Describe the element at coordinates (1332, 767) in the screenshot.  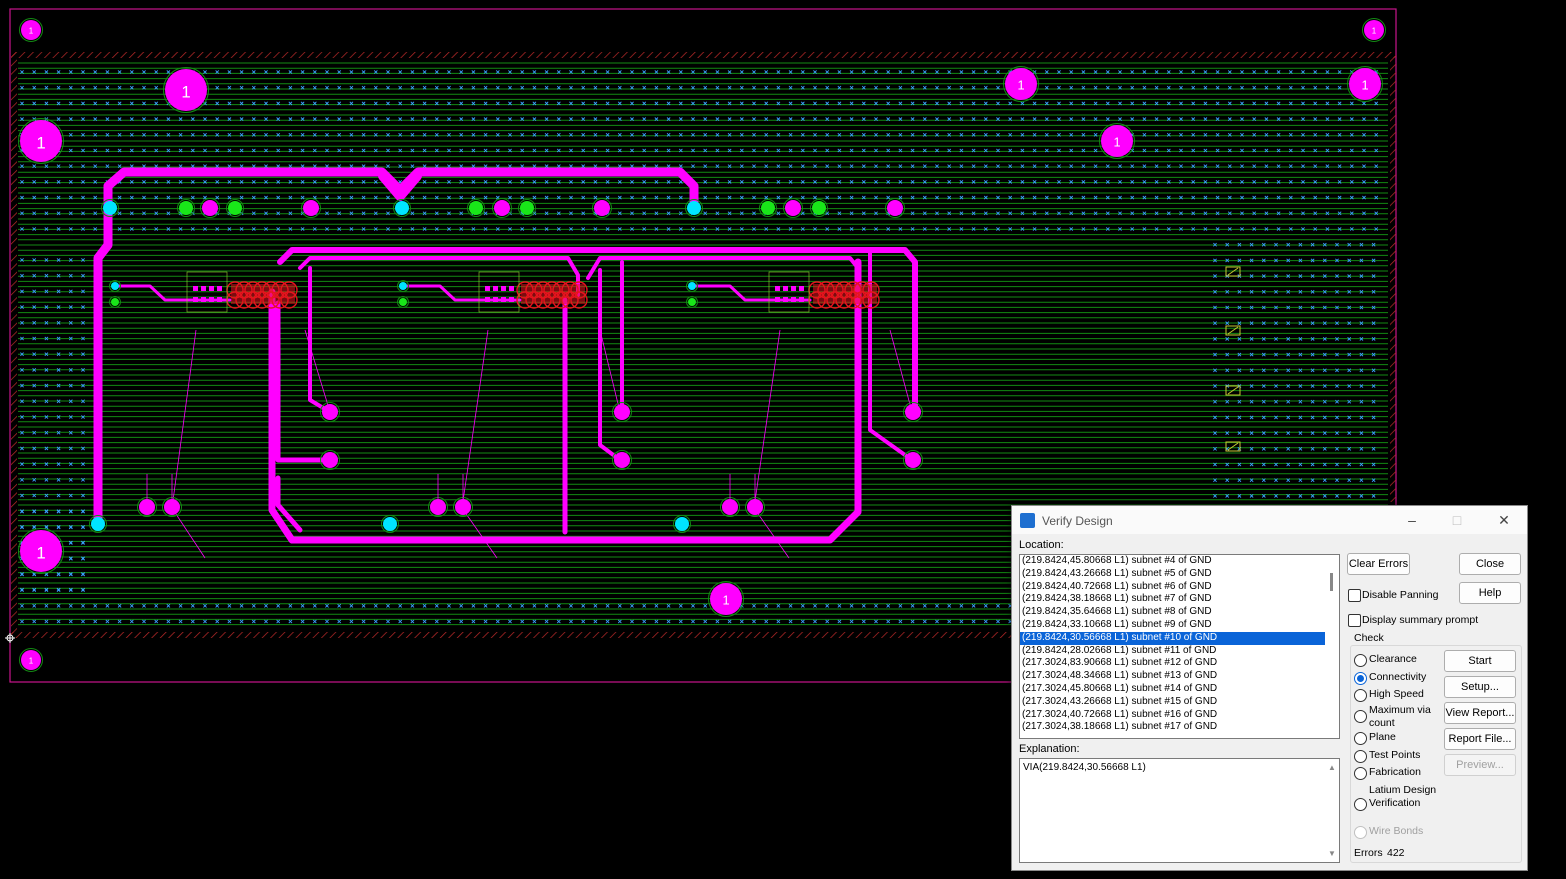
I see `scroll-up-icon: ▲` at that location.